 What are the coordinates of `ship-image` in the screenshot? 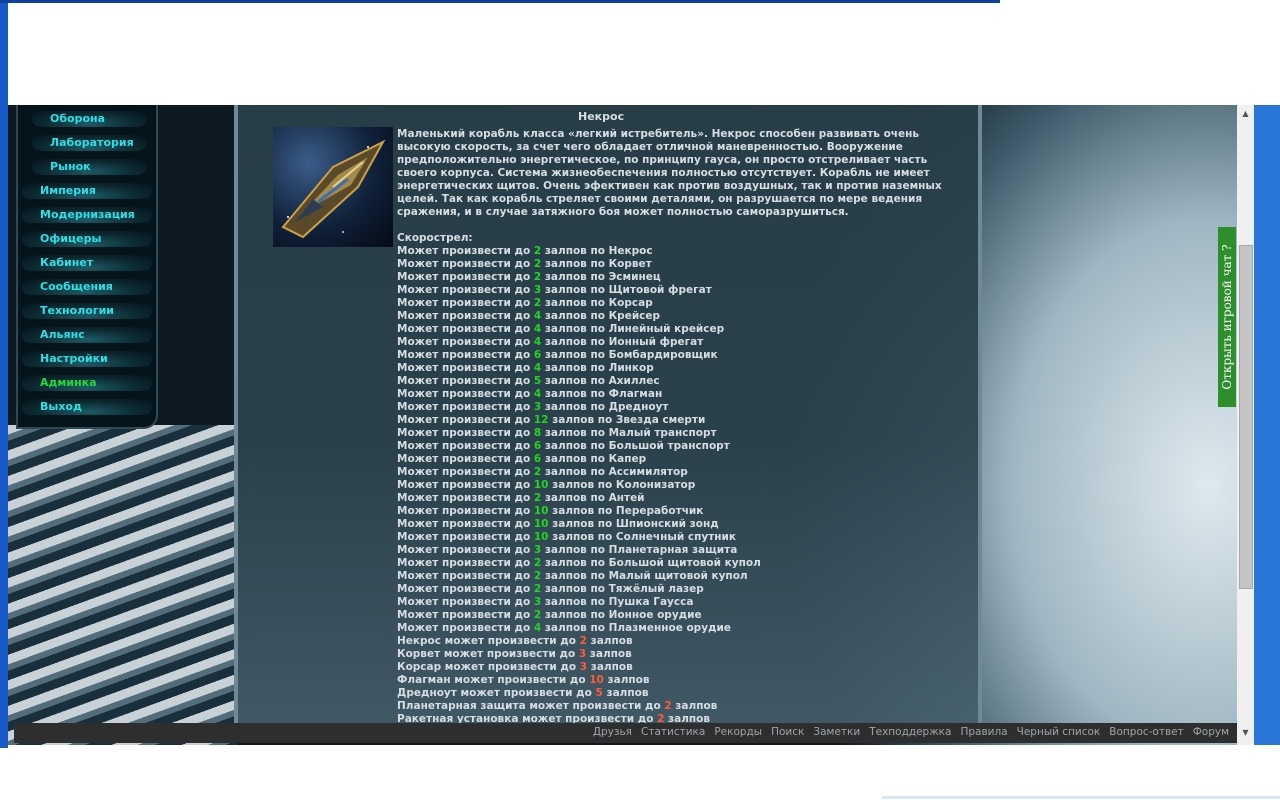 It's located at (333, 187).